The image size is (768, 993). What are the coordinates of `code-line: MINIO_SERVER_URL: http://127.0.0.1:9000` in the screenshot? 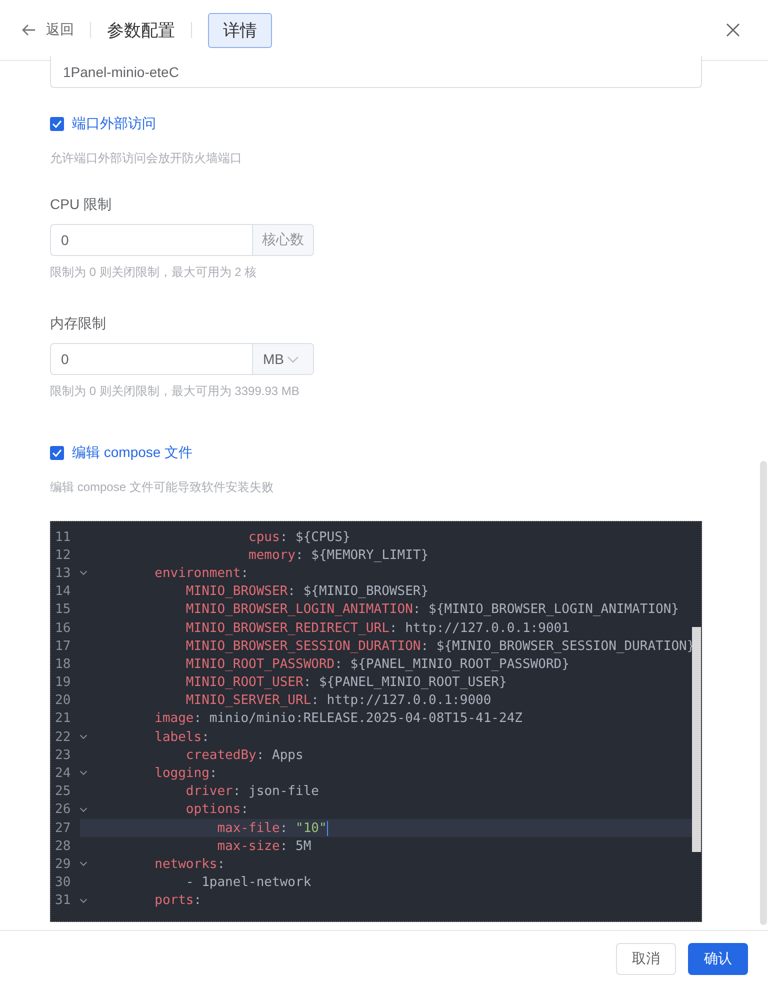 It's located at (338, 701).